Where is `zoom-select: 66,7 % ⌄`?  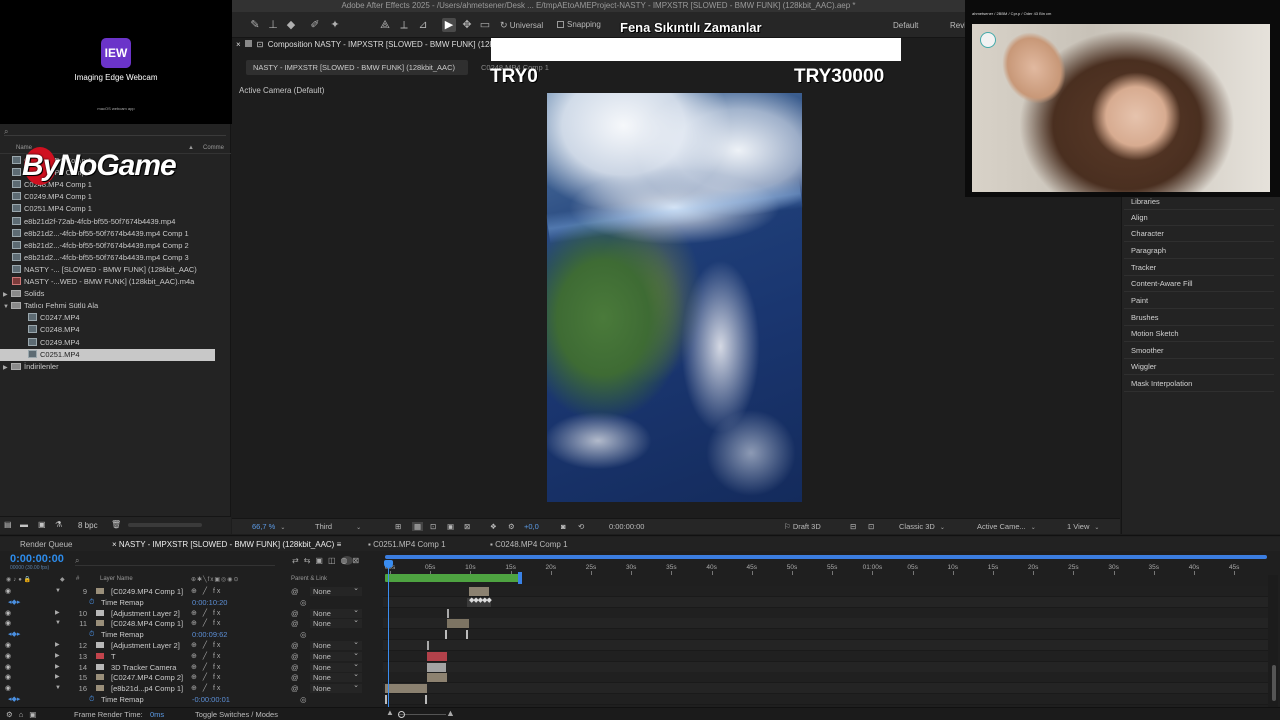 zoom-select: 66,7 % ⌄ is located at coordinates (268, 526).